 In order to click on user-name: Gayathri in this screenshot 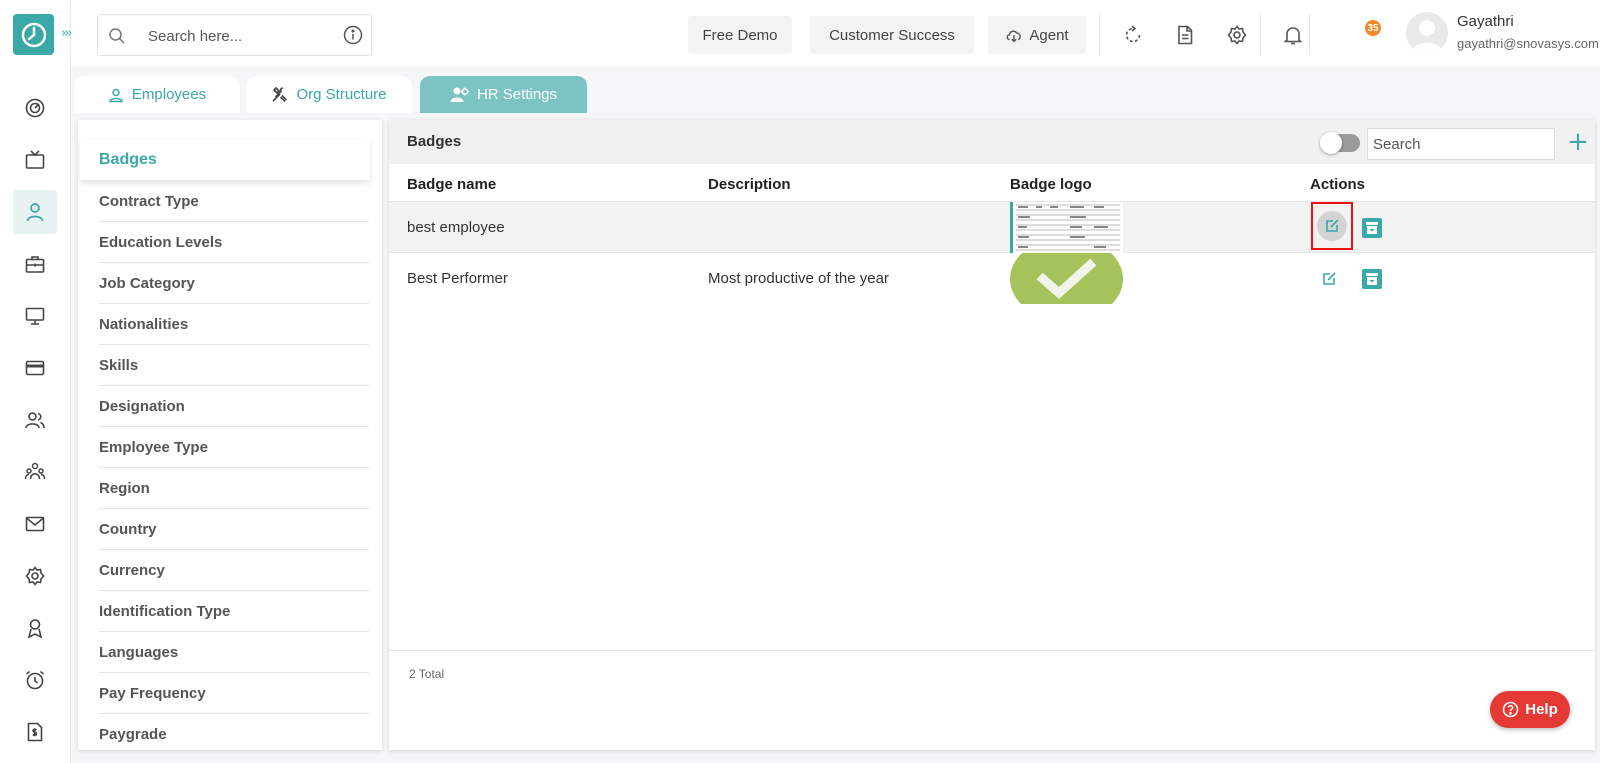, I will do `click(1485, 21)`.